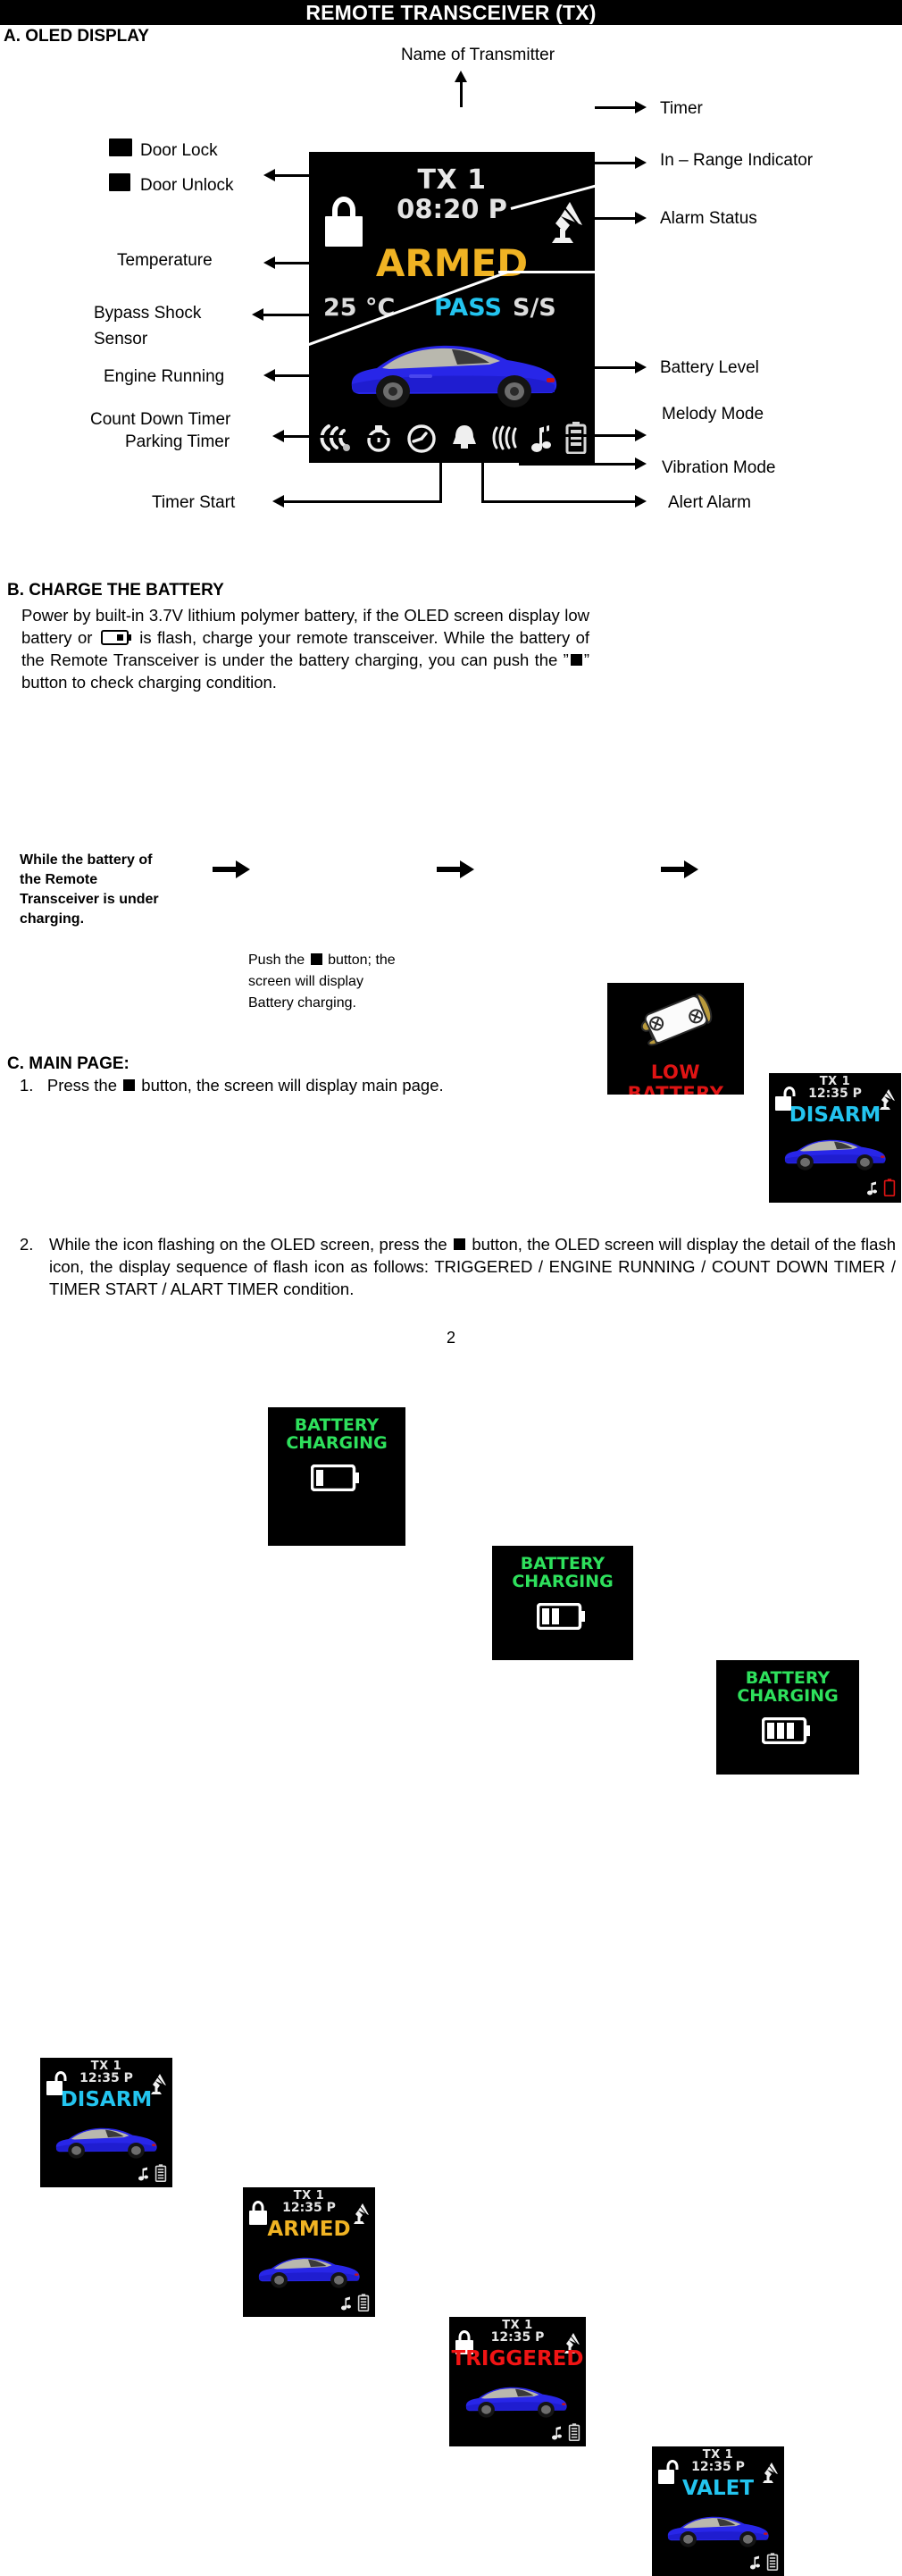 The width and height of the screenshot is (902, 2576). Describe the element at coordinates (641, 463) in the screenshot. I see `arrow-right-vibration` at that location.